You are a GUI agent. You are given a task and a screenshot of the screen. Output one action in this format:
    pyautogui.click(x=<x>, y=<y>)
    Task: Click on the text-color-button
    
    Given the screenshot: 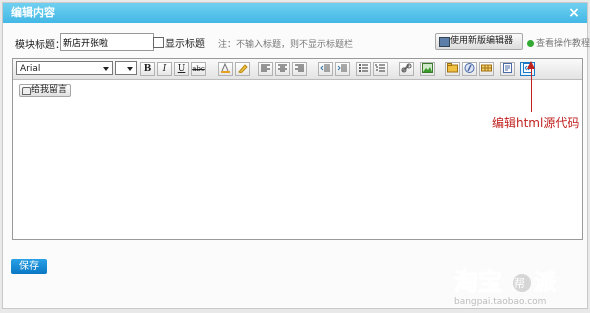 What is the action you would take?
    pyautogui.click(x=225, y=69)
    